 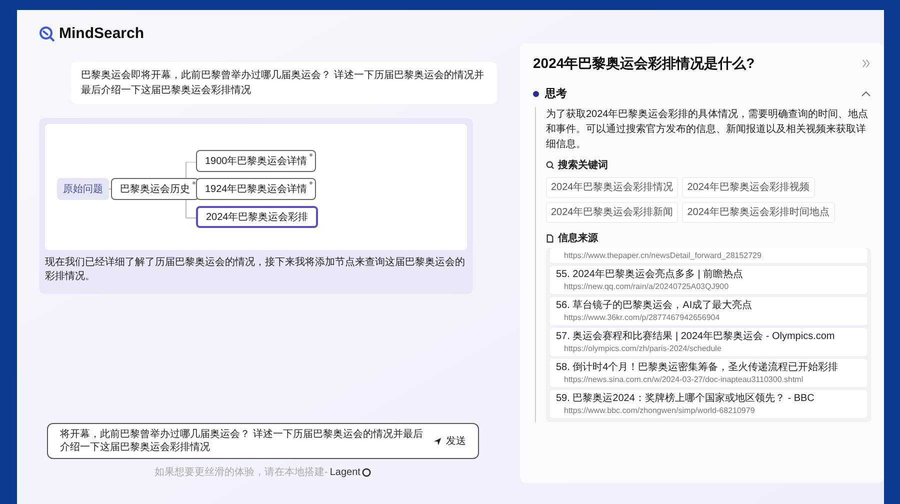 I want to click on section-title: 思考, so click(x=556, y=94).